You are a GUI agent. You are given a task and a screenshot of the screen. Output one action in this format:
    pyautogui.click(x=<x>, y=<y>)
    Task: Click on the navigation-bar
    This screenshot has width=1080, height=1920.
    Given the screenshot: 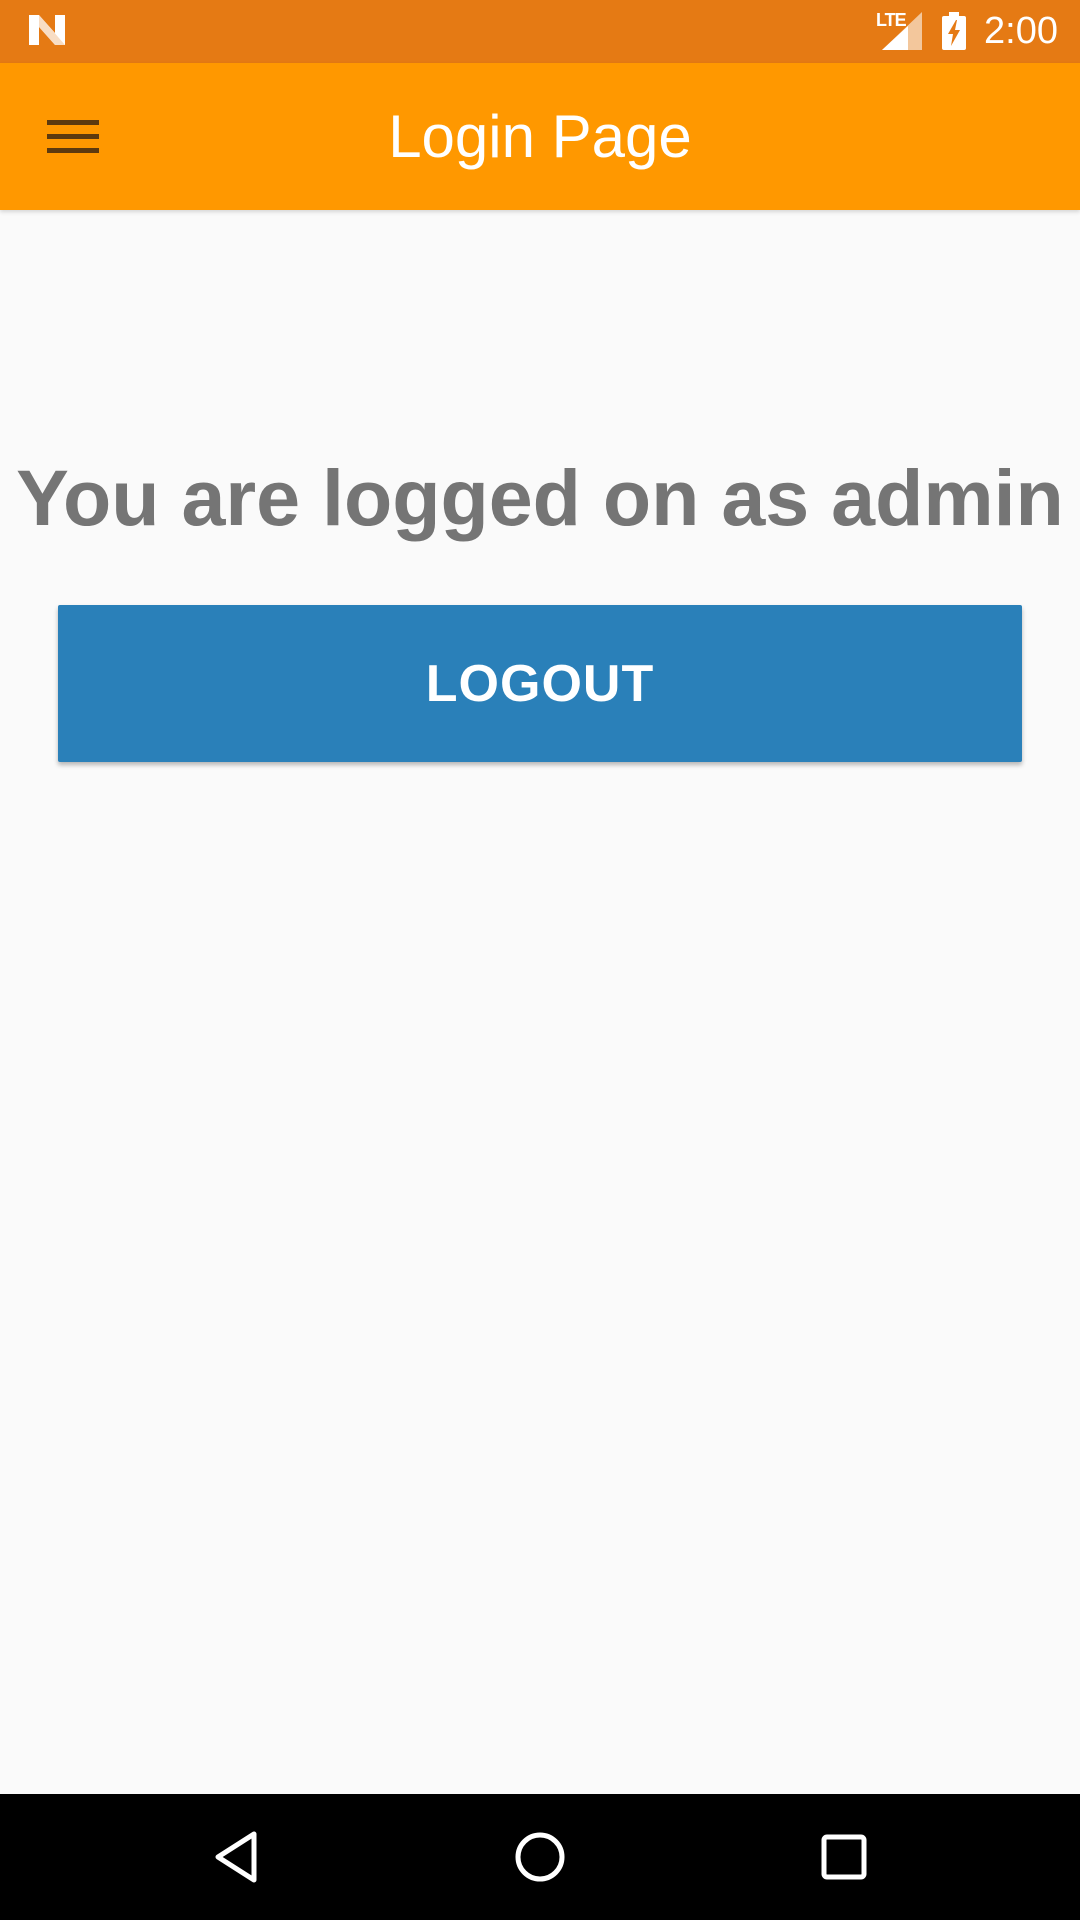 What is the action you would take?
    pyautogui.click(x=540, y=1857)
    